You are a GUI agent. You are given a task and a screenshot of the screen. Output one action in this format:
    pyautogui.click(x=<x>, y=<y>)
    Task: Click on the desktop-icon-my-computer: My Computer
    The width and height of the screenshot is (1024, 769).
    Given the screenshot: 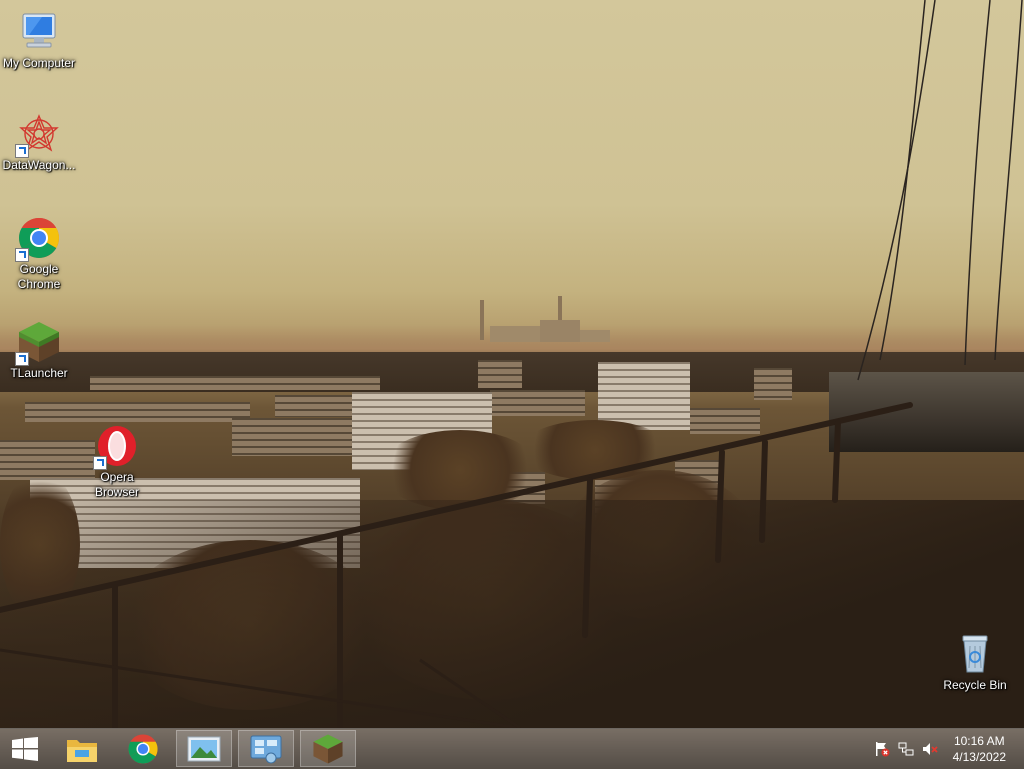 What is the action you would take?
    pyautogui.click(x=39, y=40)
    